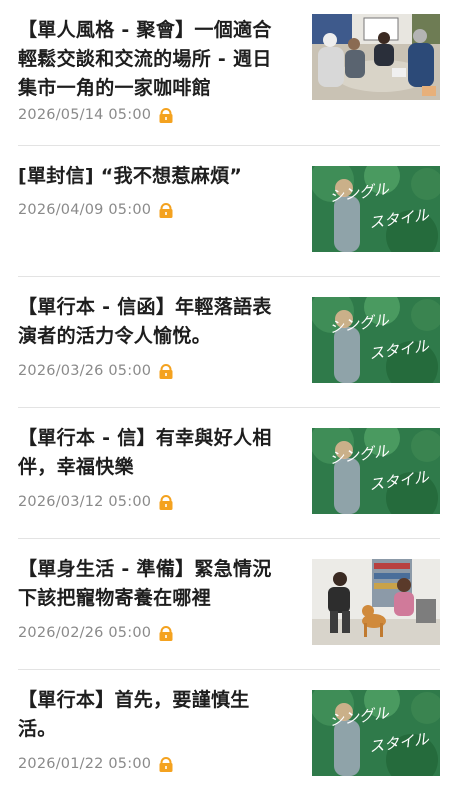  What do you see at coordinates (150, 715) in the screenshot?
I see `article-title: 【單行本】首先，要謹慎生活。` at bounding box center [150, 715].